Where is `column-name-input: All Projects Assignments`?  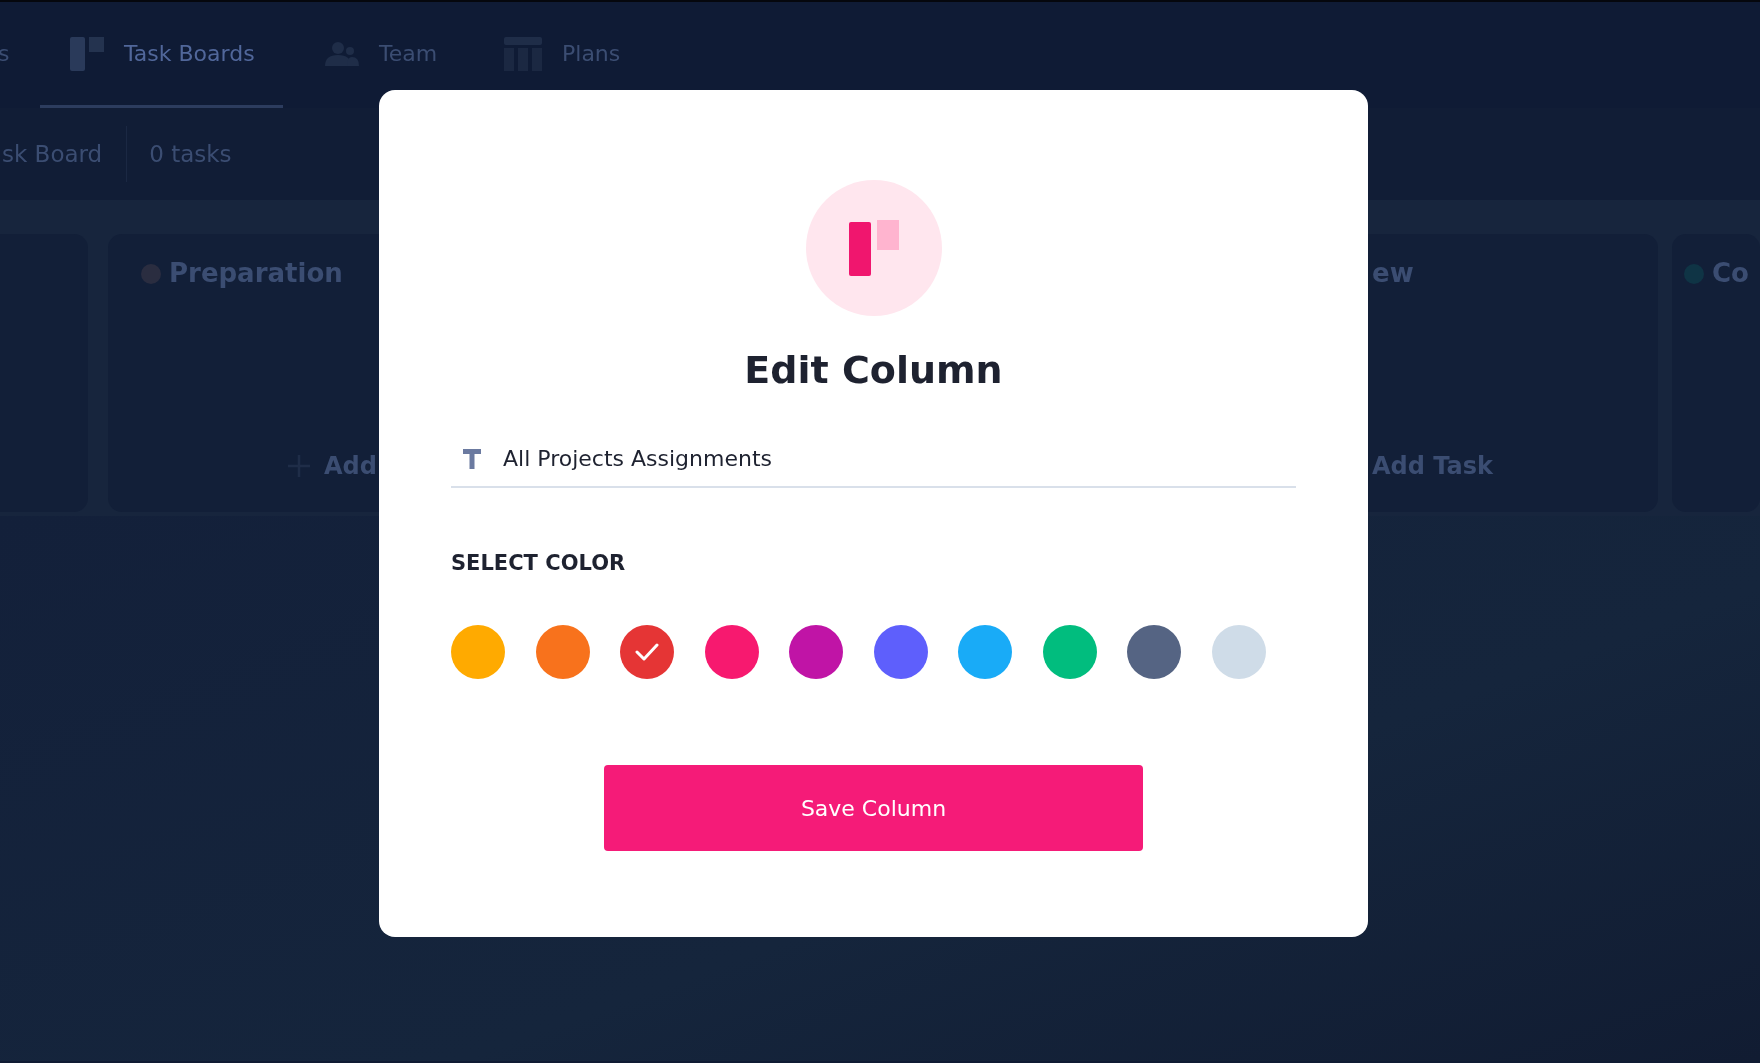
column-name-input: All Projects Assignments is located at coordinates (898, 459).